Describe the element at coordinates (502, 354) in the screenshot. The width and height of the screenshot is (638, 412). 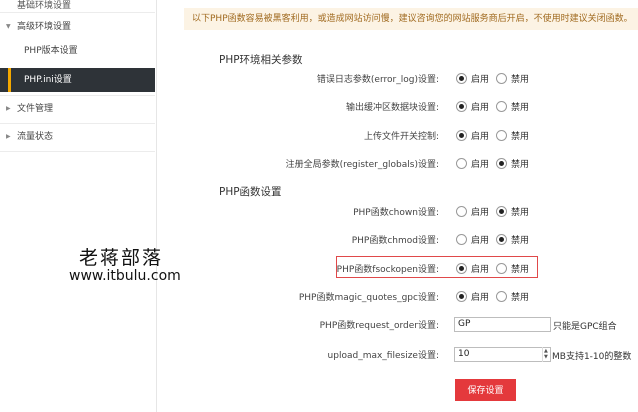
I see `upload-max-input: 10` at that location.